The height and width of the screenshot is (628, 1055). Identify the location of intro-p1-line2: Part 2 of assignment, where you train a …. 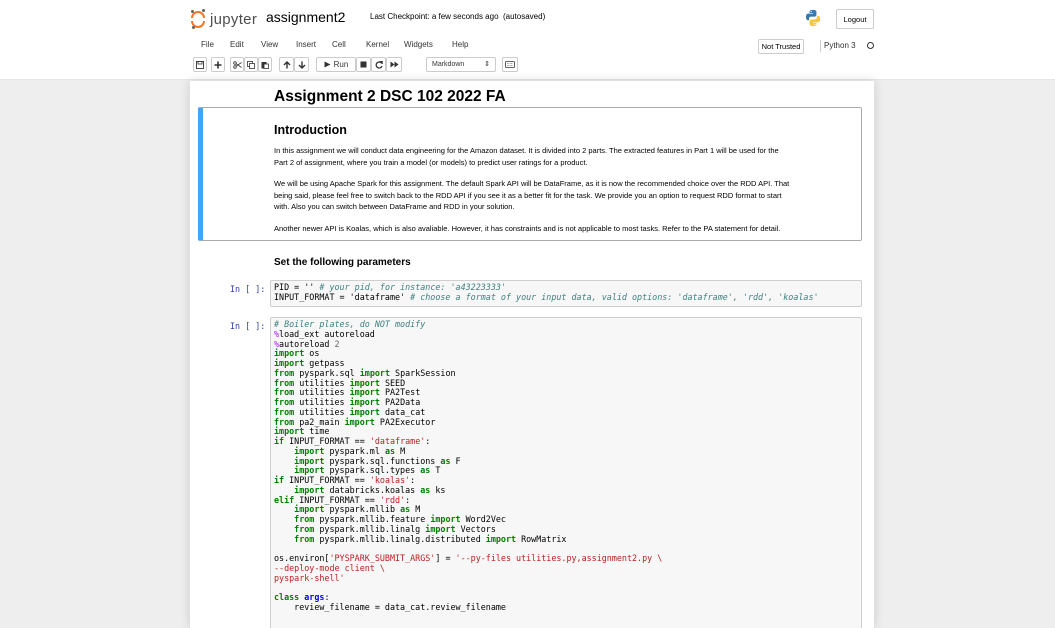
(431, 162).